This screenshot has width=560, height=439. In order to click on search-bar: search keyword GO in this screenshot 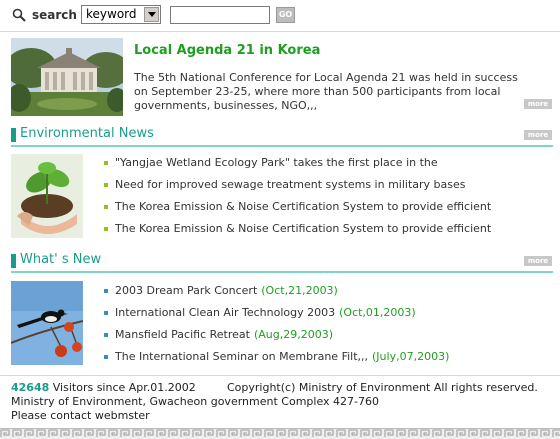, I will do `click(280, 16)`.